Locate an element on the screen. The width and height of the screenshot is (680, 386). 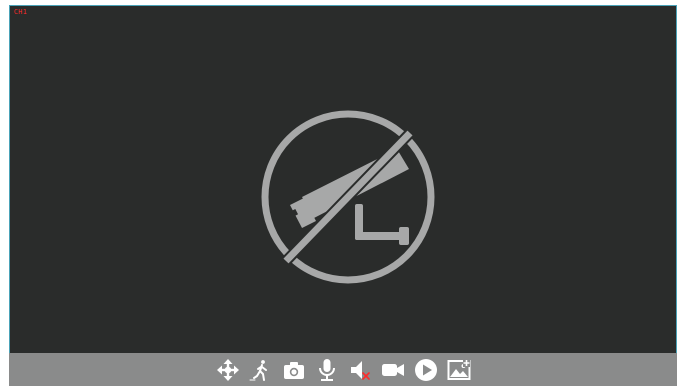
record-button is located at coordinates (393, 370).